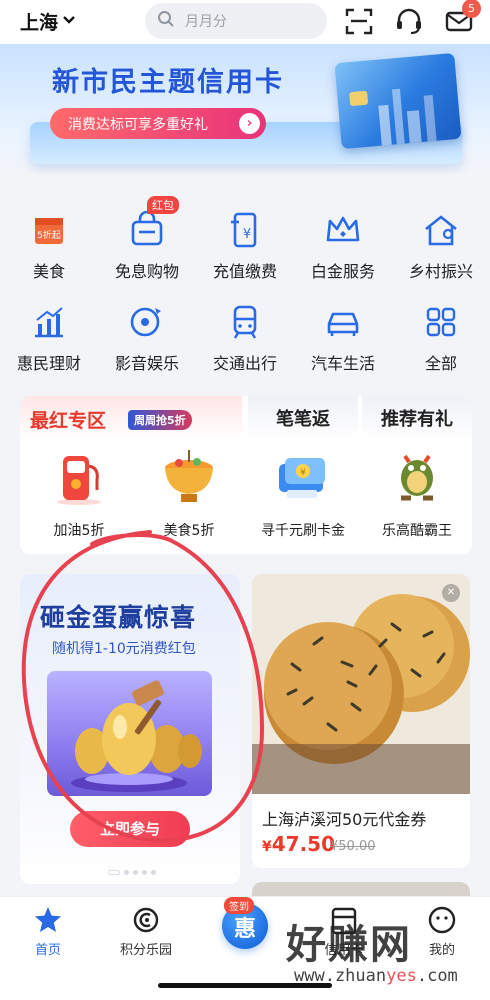 The width and height of the screenshot is (490, 1000). What do you see at coordinates (343, 230) in the screenshot?
I see `crown-icon` at bounding box center [343, 230].